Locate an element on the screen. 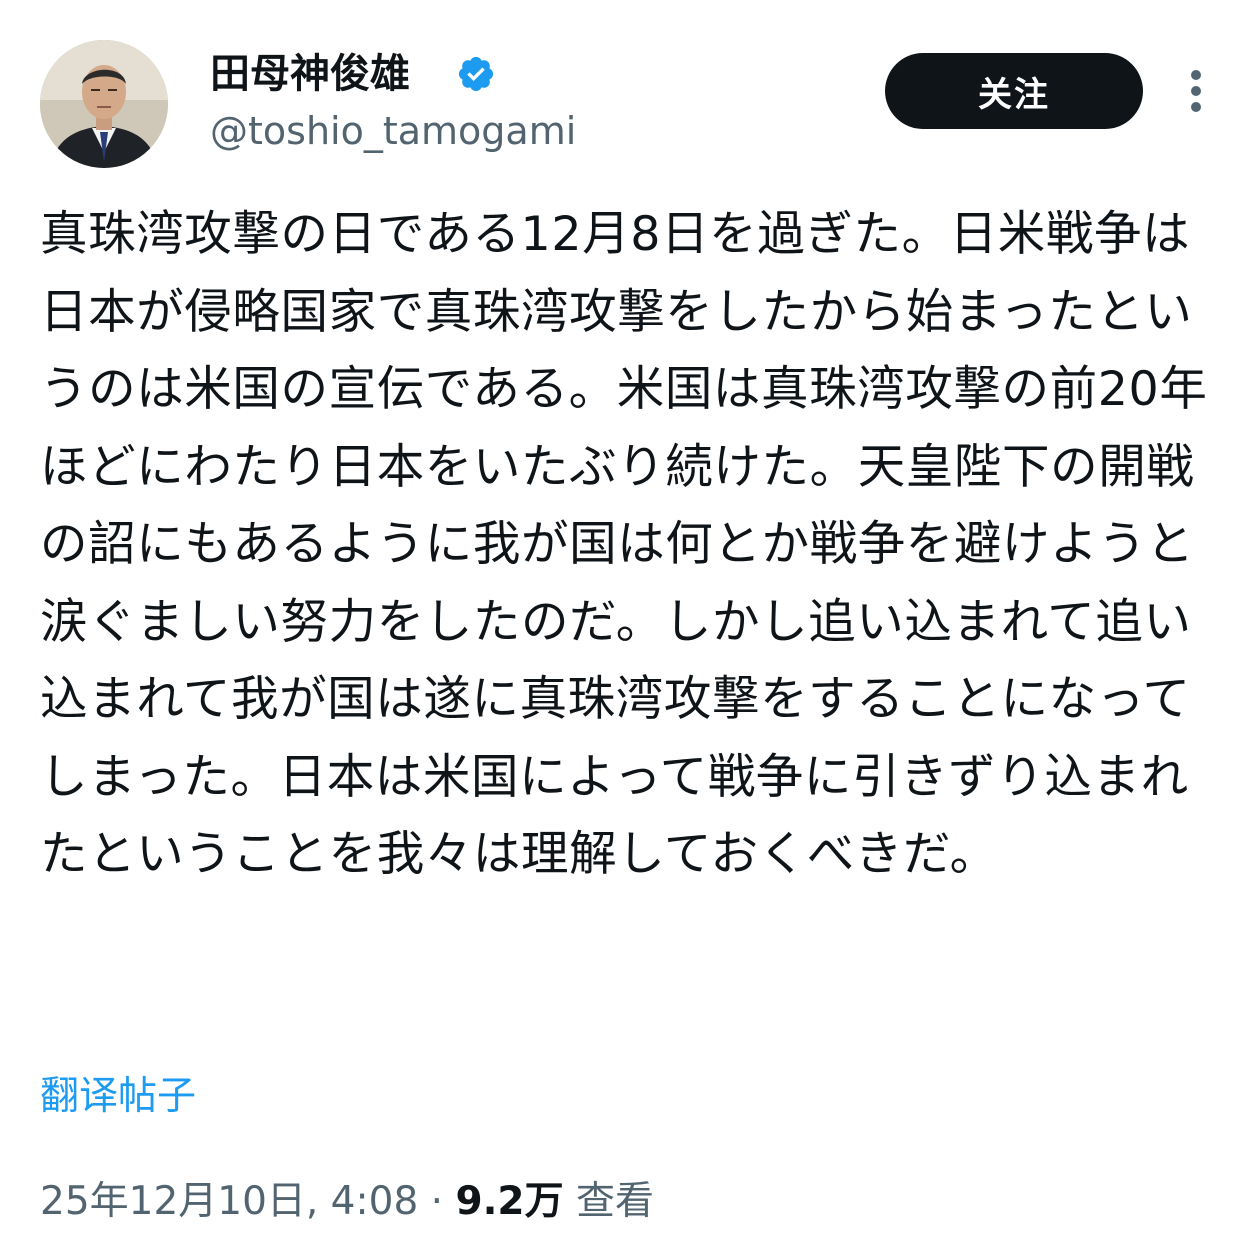 This screenshot has height=1244, width=1260. views-count: 9.2万 is located at coordinates (509, 1201).